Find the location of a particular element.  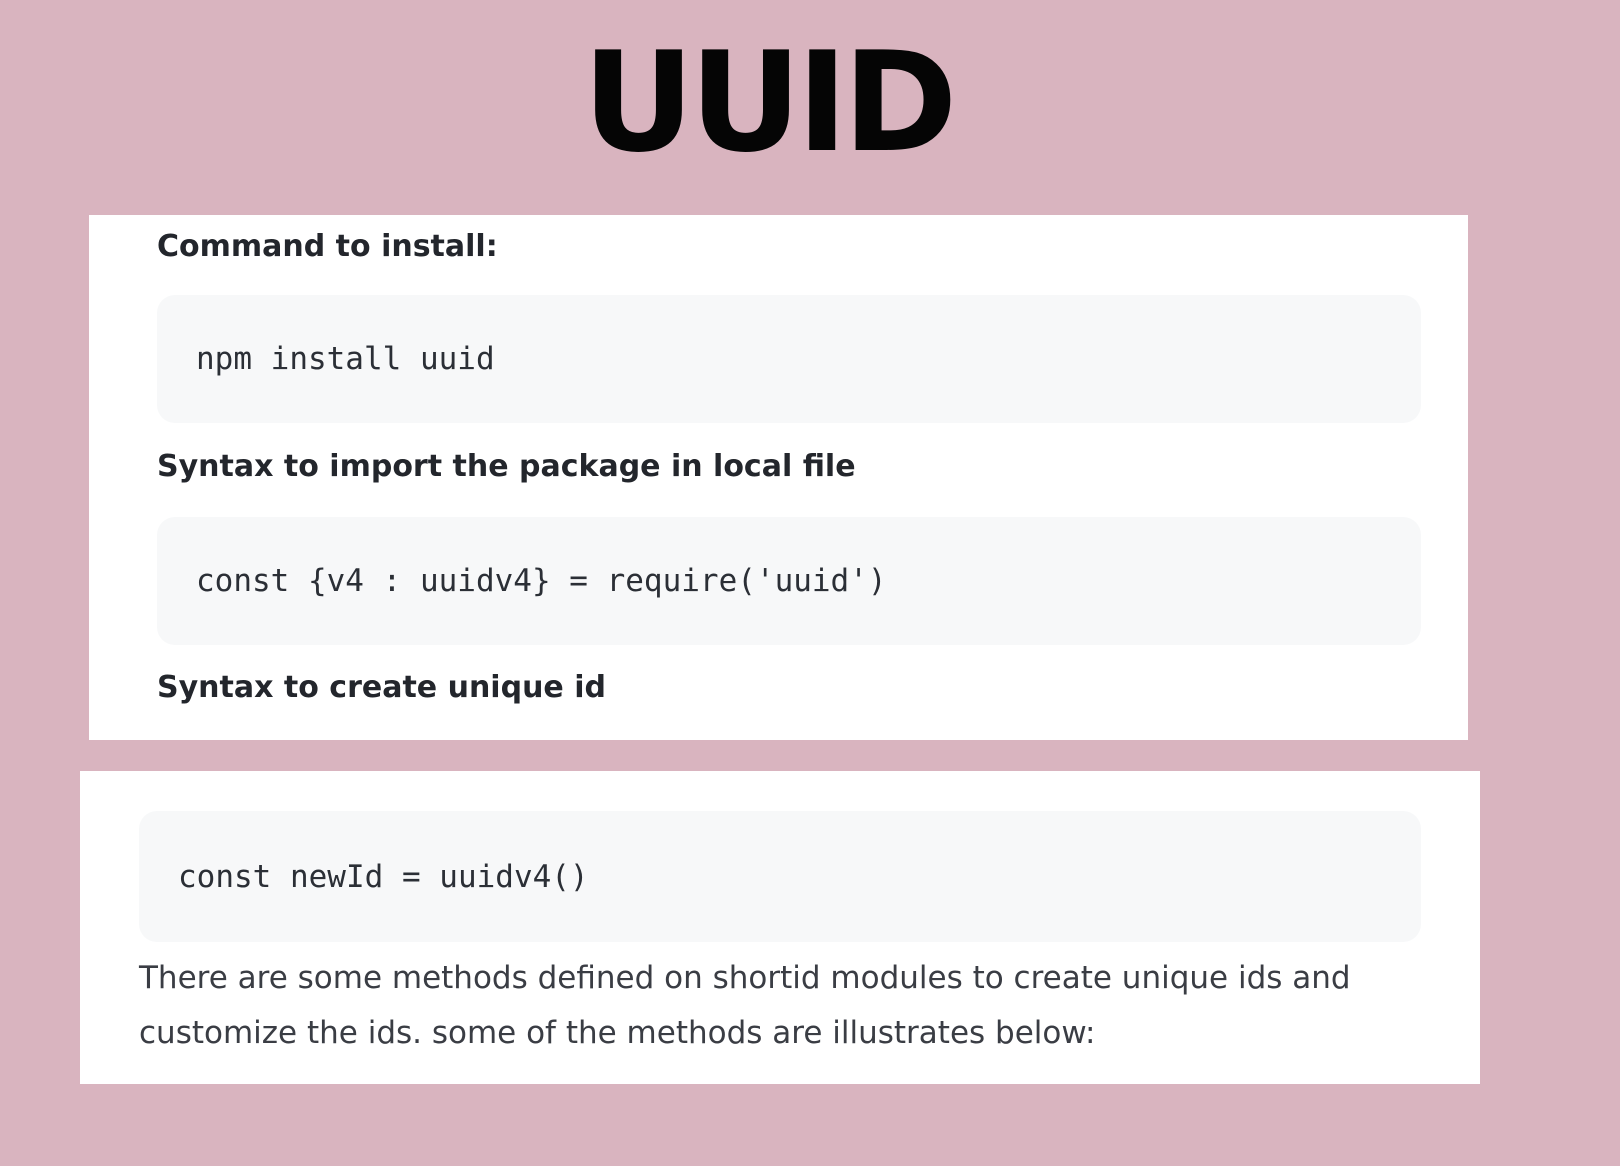

import-syntax-code-block: const {v4 : uuidv4} = require('uuid') is located at coordinates (789, 581).